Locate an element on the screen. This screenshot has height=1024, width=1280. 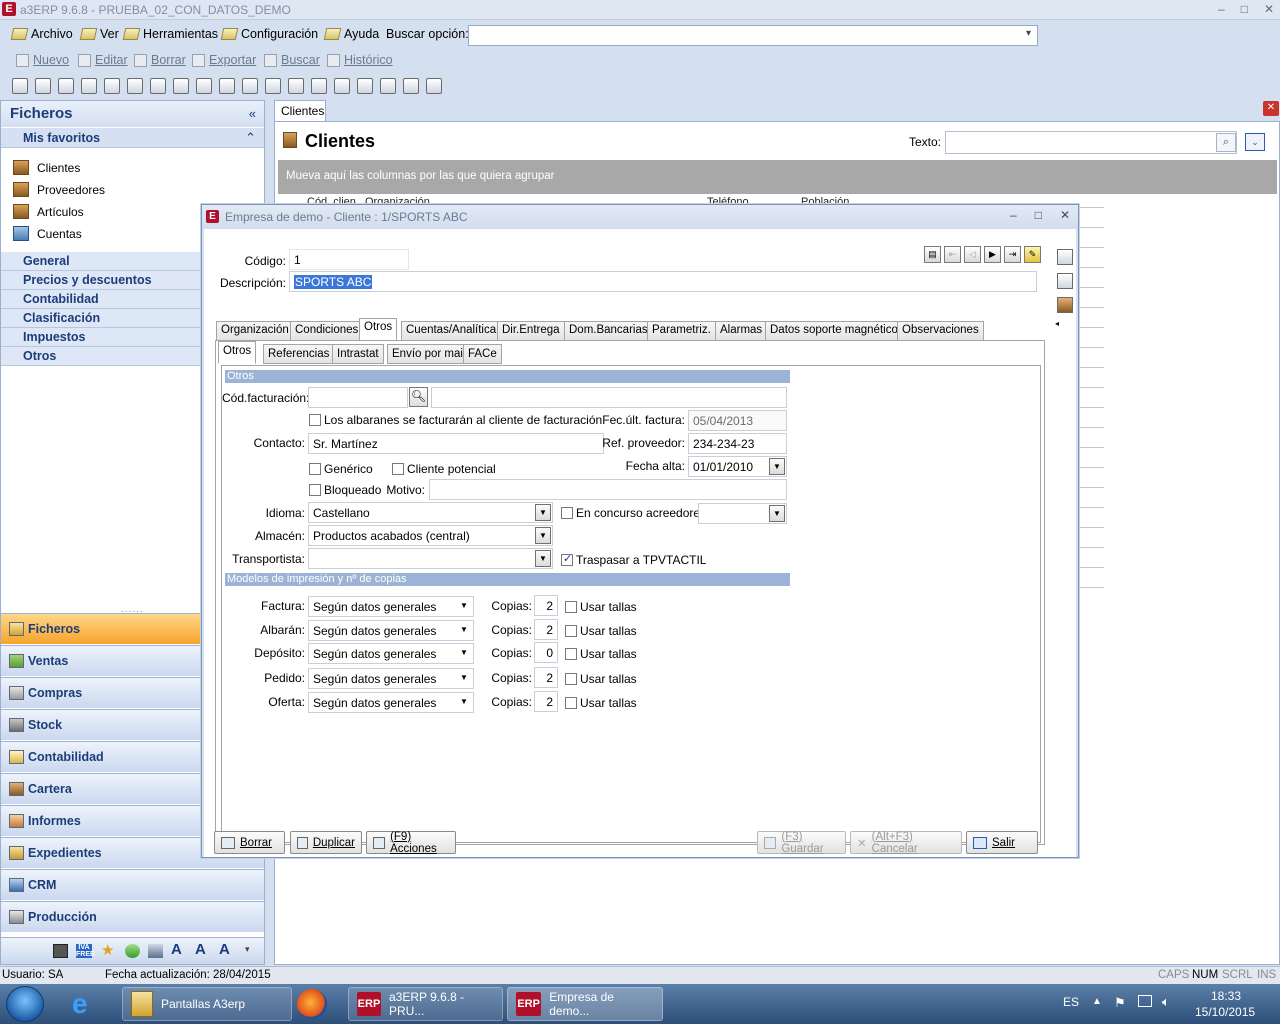
language-indicator: ES is located at coordinates (1071, 1002).